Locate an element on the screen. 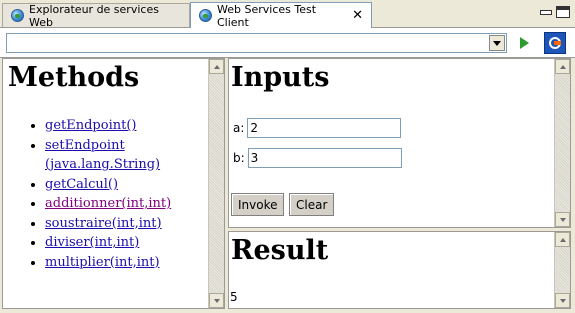 The height and width of the screenshot is (313, 575). method-list-item: additionner(int,int) is located at coordinates (120, 204).